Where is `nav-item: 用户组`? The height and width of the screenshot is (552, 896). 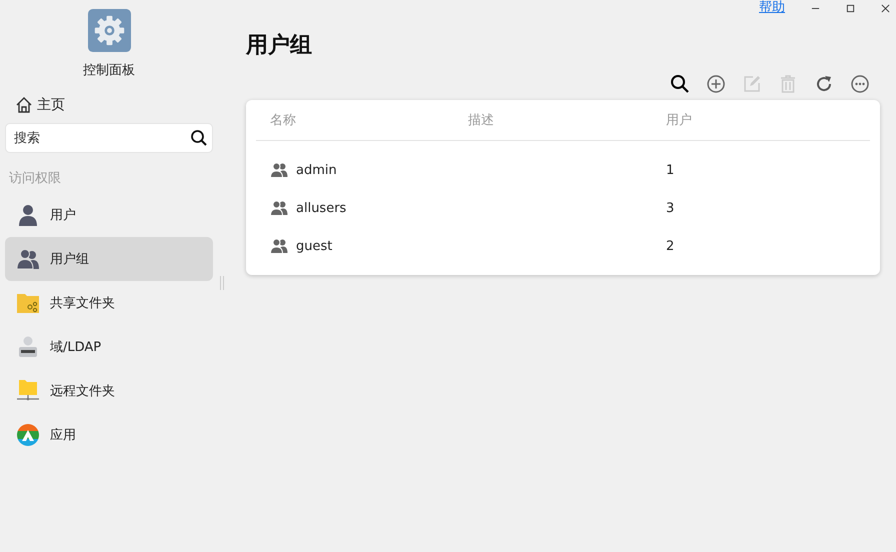
nav-item: 用户组 is located at coordinates (109, 259).